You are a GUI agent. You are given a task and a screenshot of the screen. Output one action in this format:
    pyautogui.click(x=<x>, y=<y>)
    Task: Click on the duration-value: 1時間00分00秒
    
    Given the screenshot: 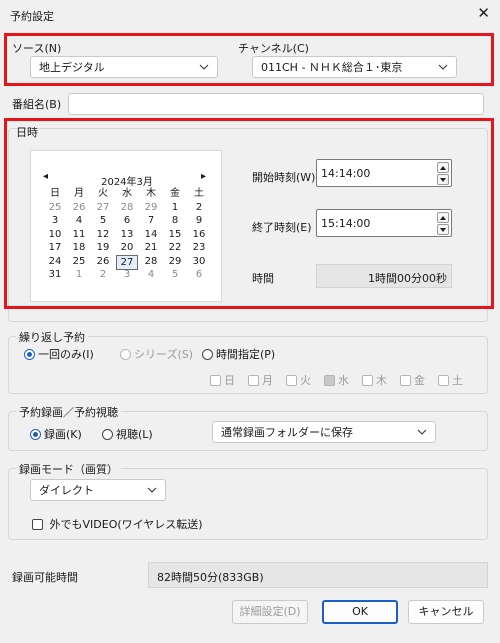 What is the action you would take?
    pyautogui.click(x=407, y=278)
    